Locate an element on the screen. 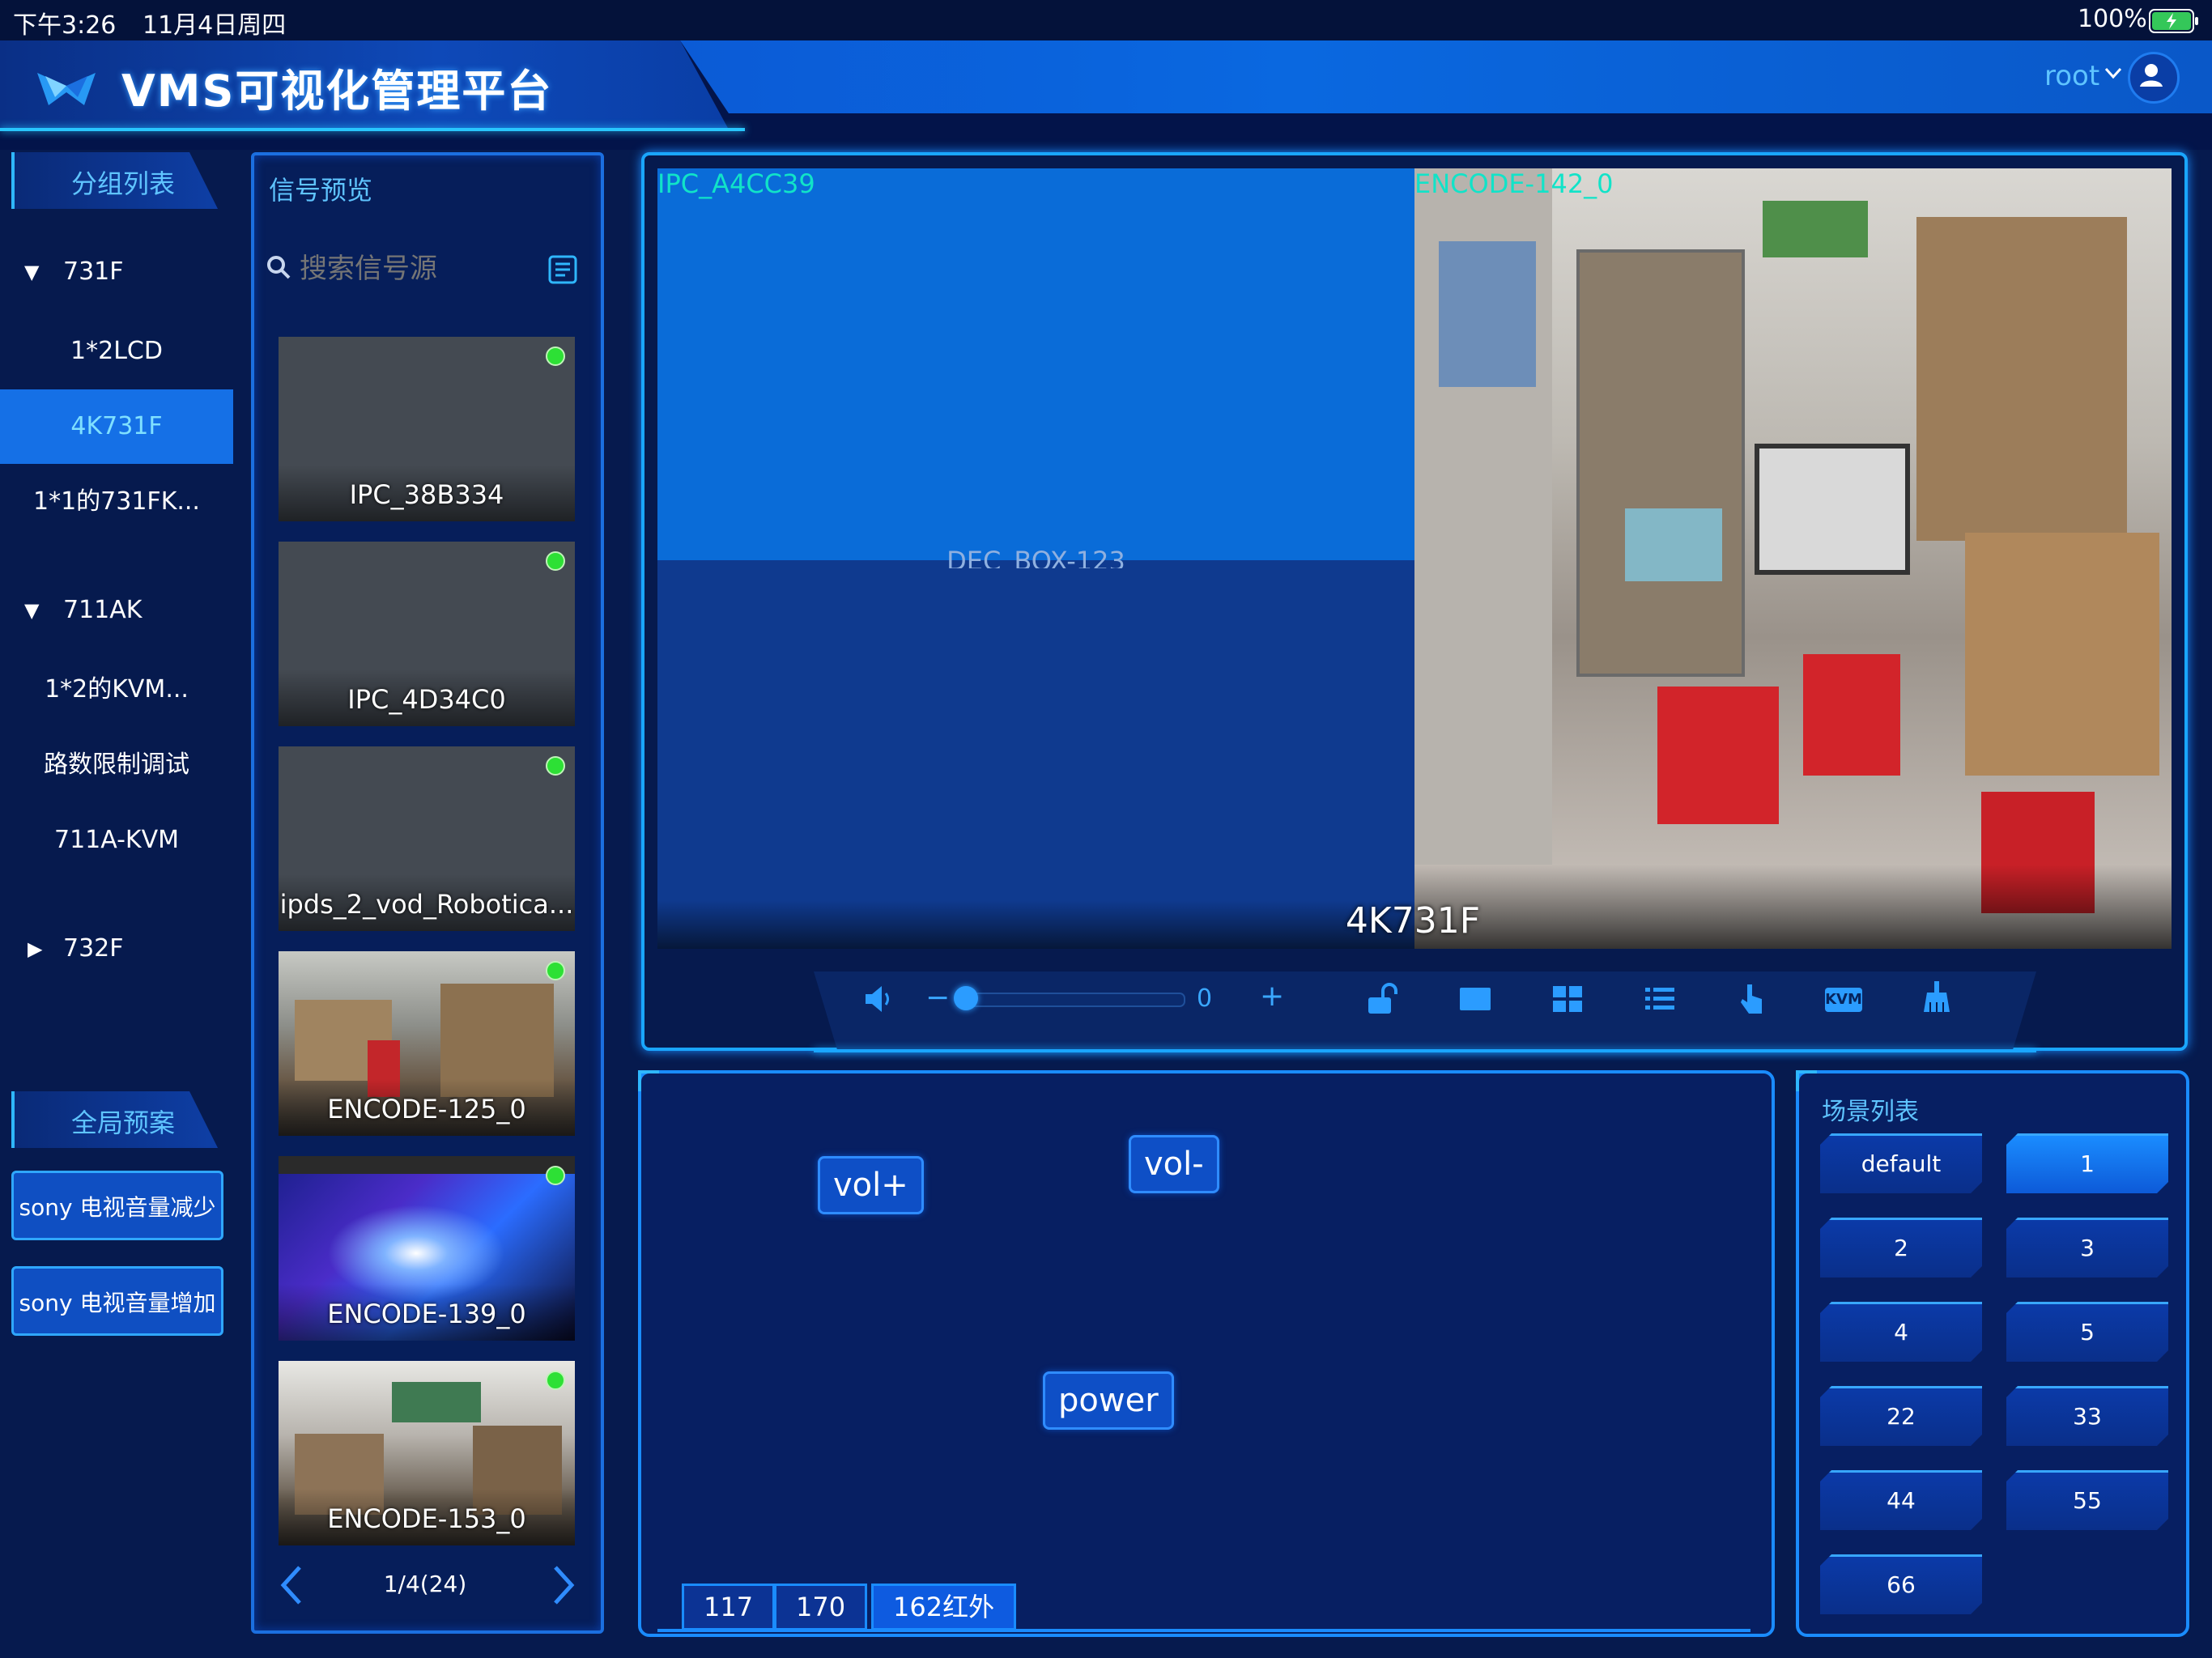 The width and height of the screenshot is (2212, 1658). scene-list-title: 场景列表 is located at coordinates (1871, 1112).